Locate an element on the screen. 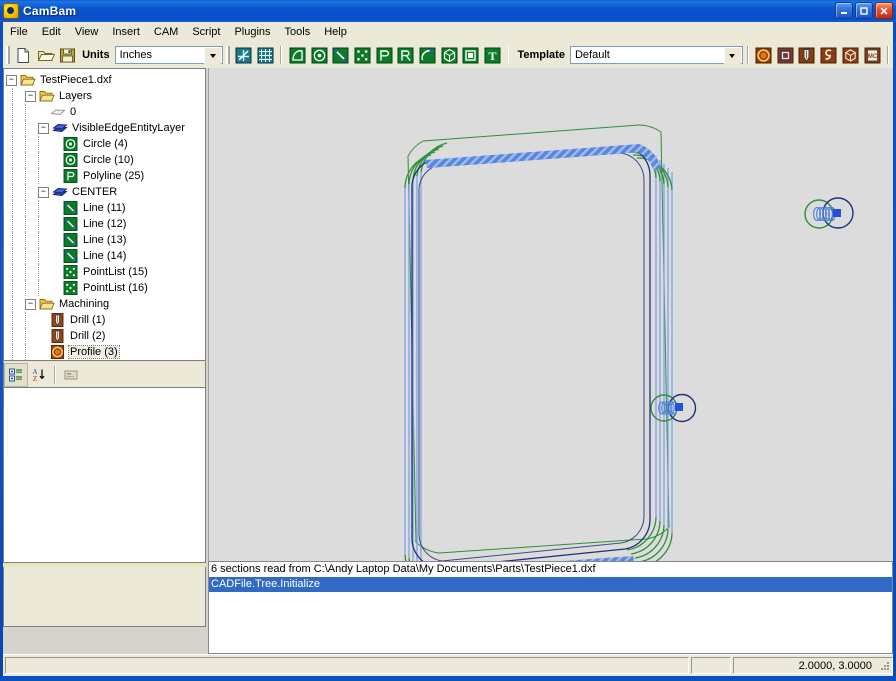 The height and width of the screenshot is (681, 896). tree-item: Circle (10) is located at coordinates (105, 160).